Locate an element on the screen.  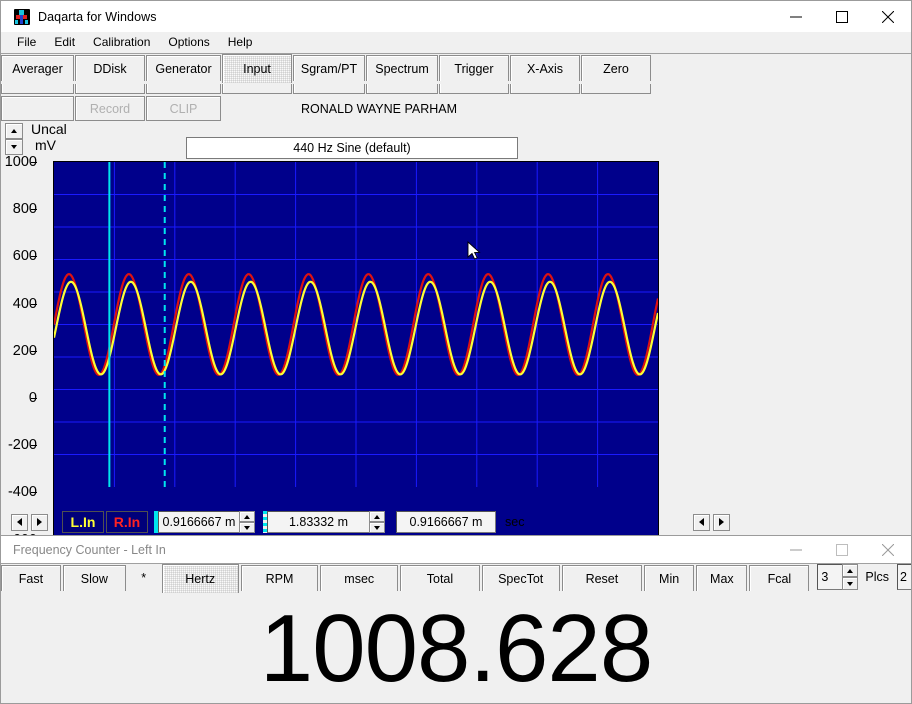
frequency-readout: 1008.628 is located at coordinates (456, 648).